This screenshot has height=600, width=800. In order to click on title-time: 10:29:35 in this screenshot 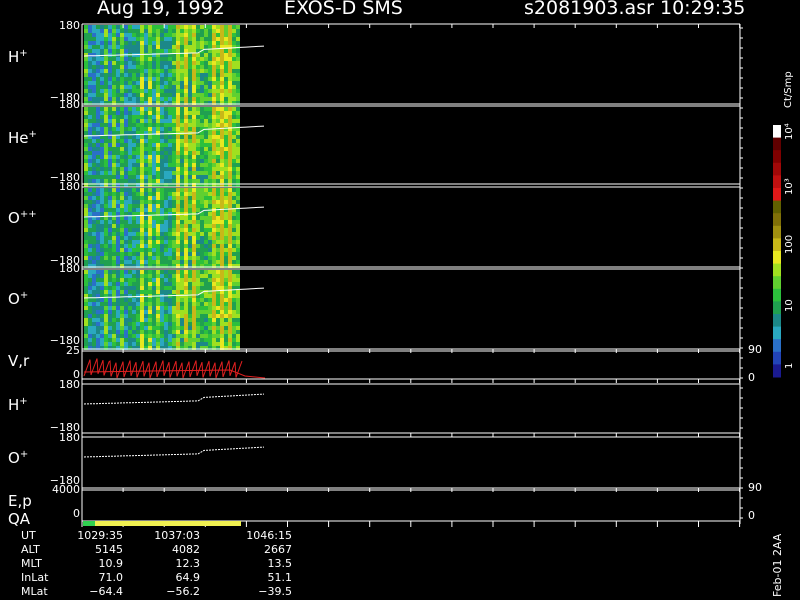, I will do `click(703, 9)`.